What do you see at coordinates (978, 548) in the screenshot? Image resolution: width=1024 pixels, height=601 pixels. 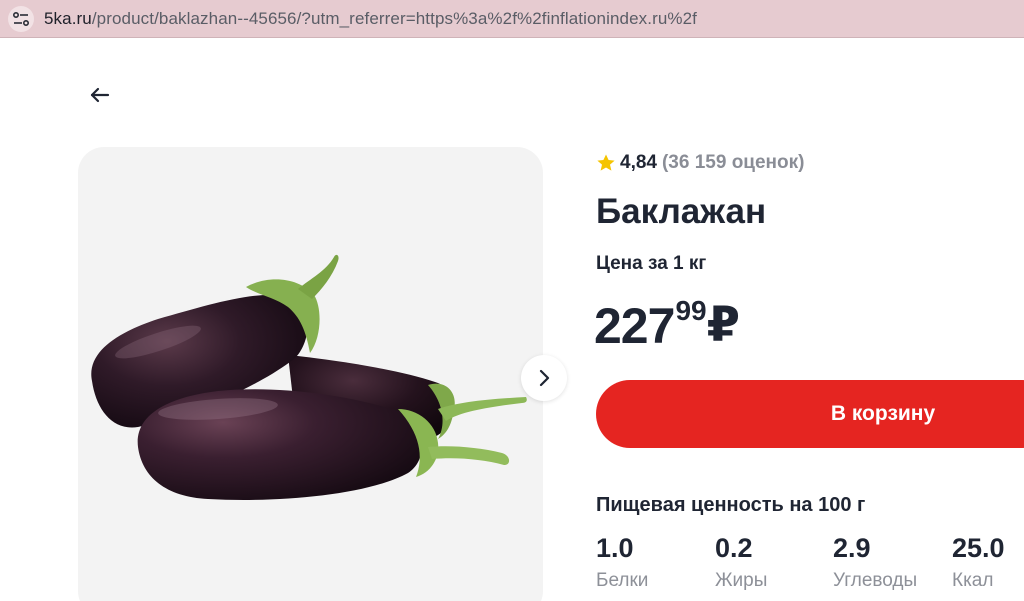 I see `nutrition-value: 25.0` at bounding box center [978, 548].